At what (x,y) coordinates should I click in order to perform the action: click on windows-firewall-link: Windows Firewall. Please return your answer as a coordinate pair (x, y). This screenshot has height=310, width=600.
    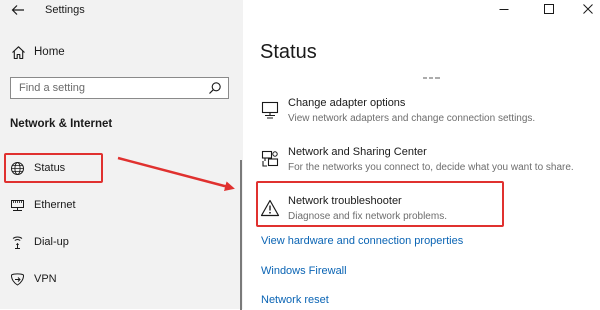
    Looking at the image, I should click on (304, 271).